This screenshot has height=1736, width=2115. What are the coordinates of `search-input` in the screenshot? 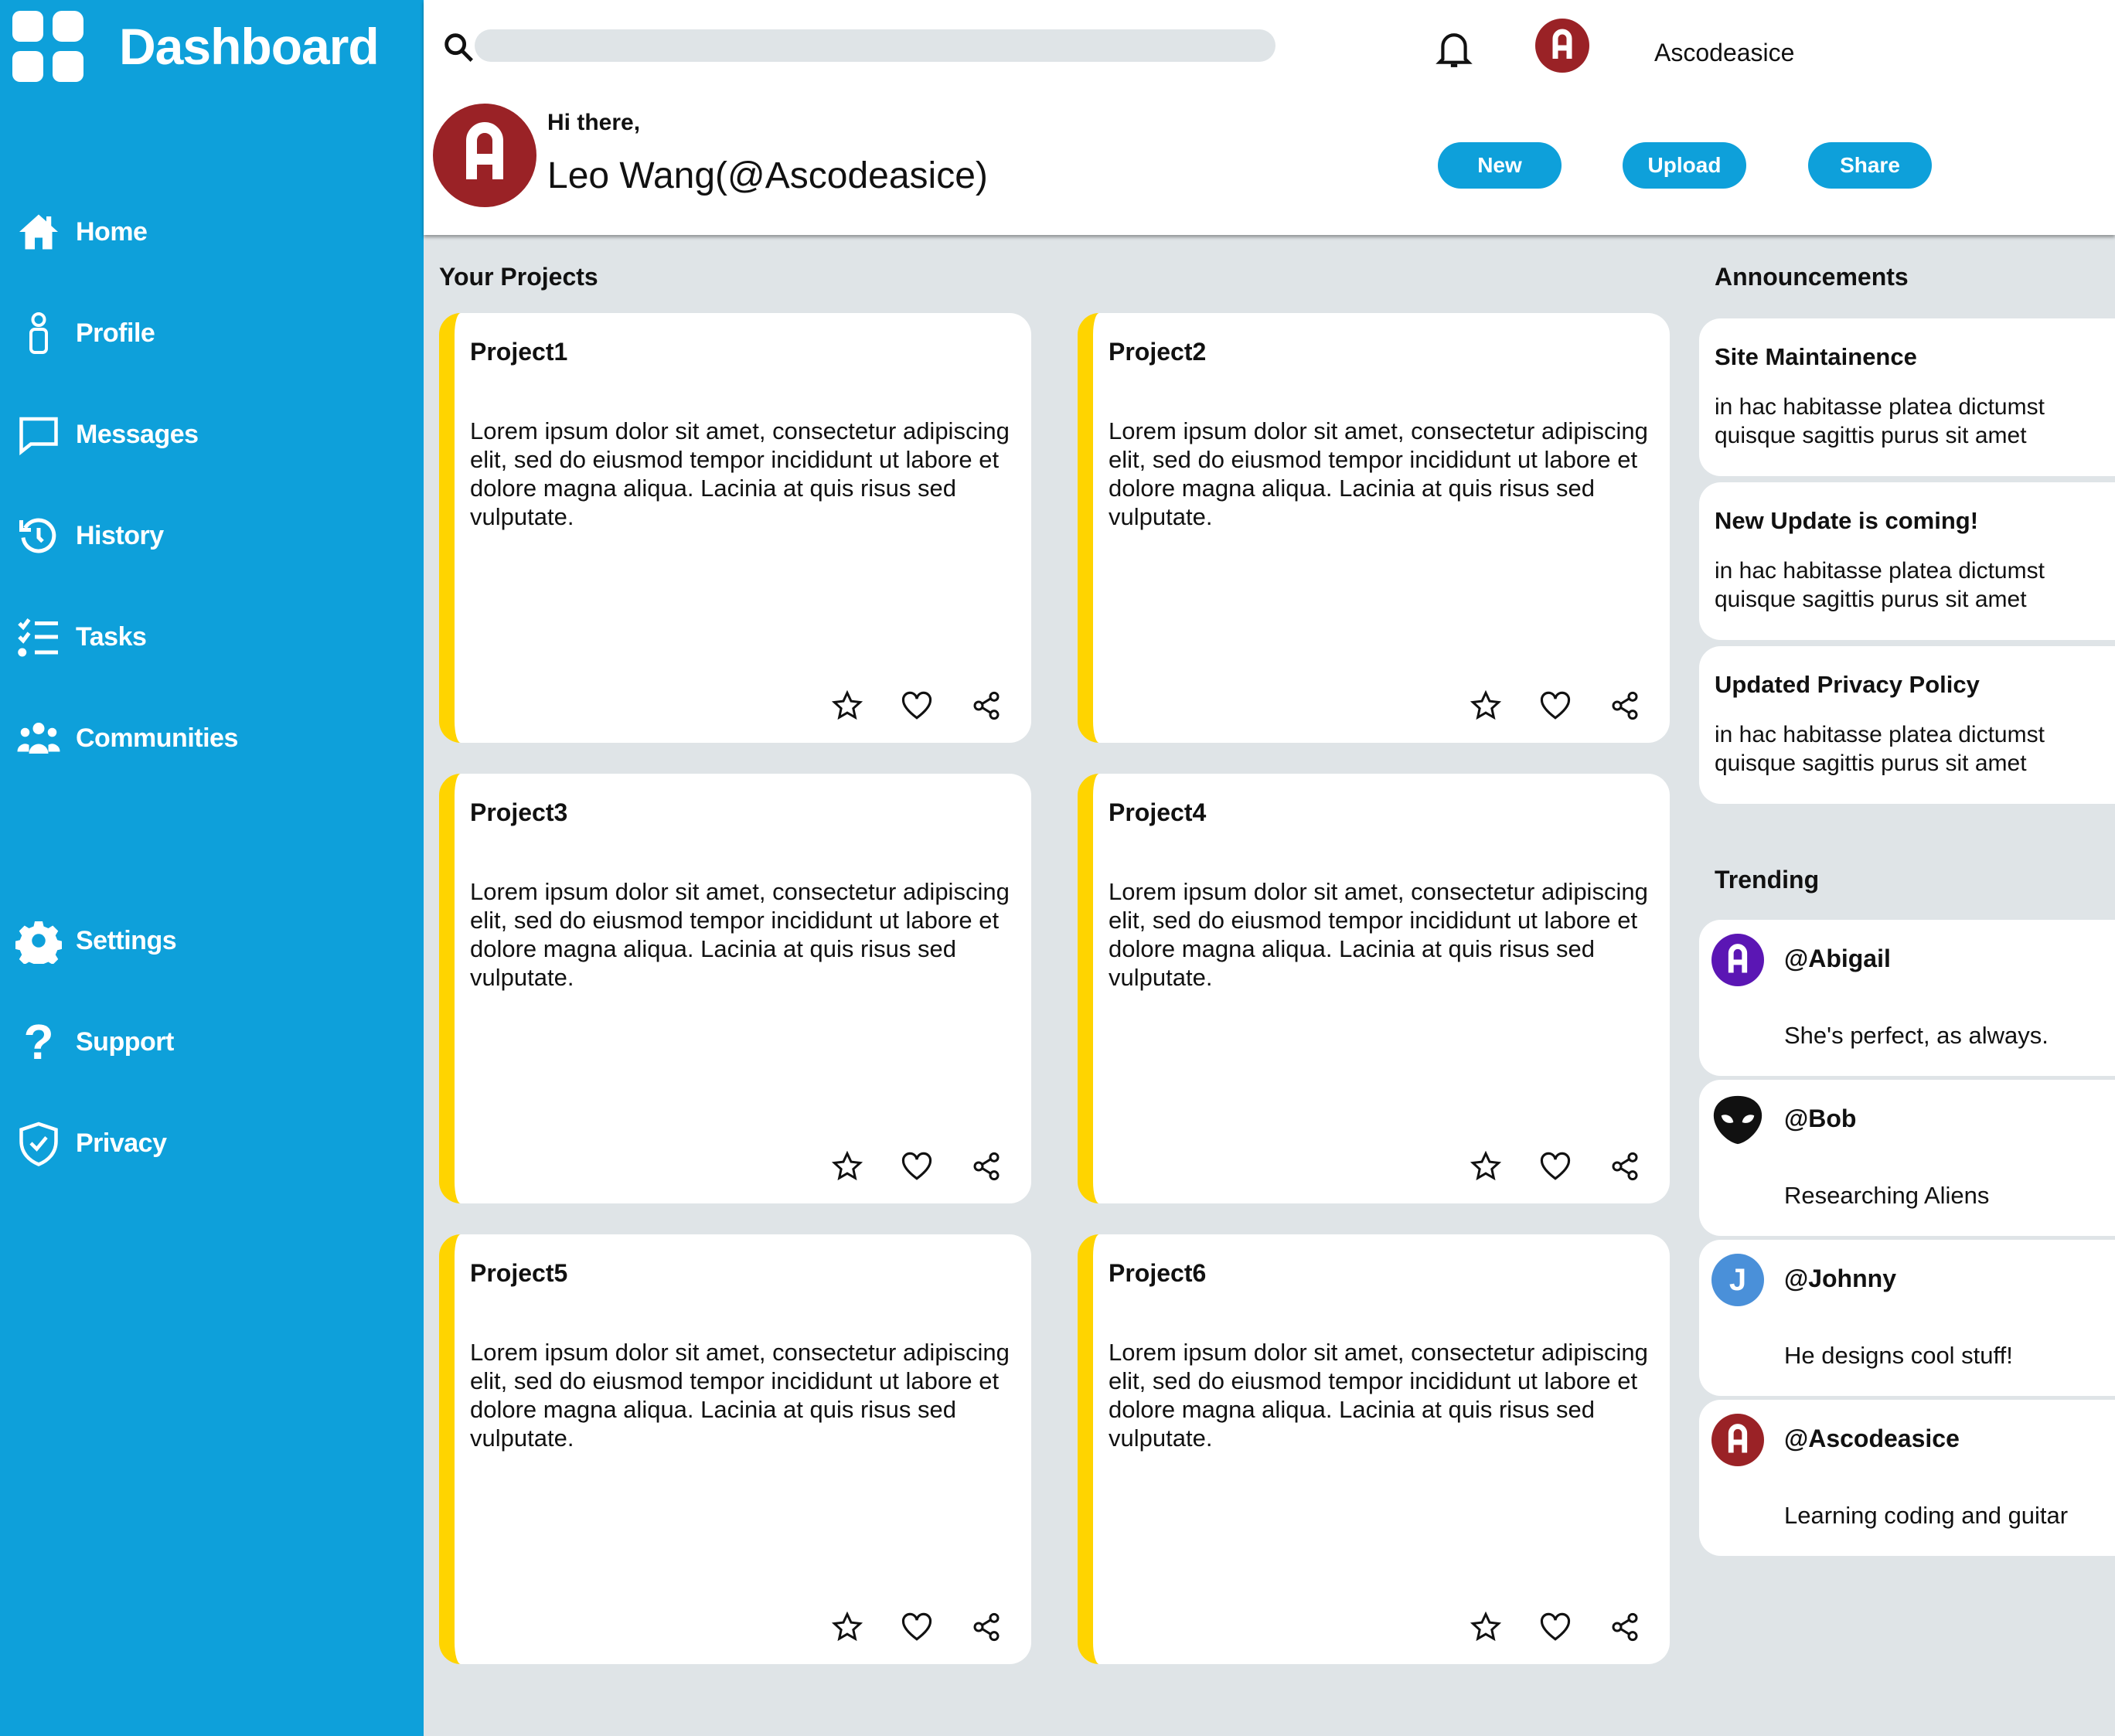 It's located at (875, 46).